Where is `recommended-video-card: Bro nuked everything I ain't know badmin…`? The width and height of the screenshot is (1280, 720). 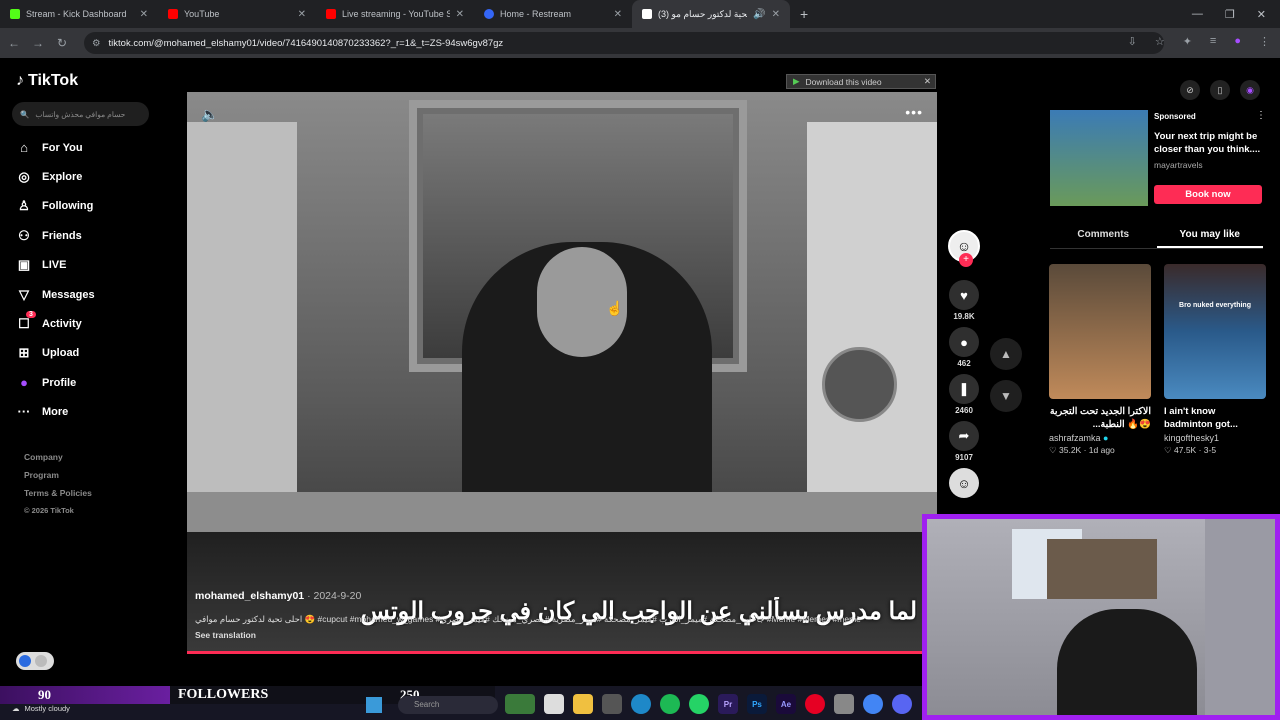 recommended-video-card: Bro nuked everything I ain't know badmin… is located at coordinates (1215, 360).